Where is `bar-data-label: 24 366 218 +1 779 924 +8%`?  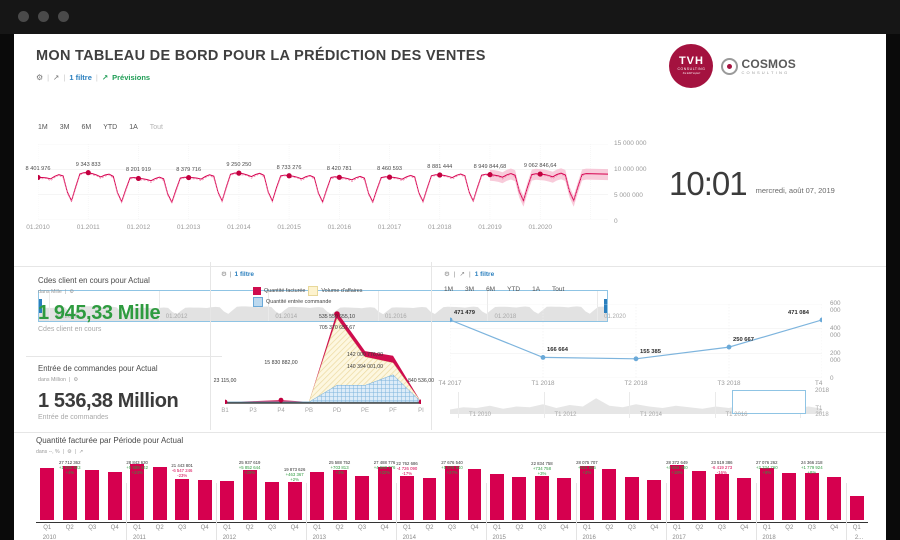
bar-data-label: 24 366 218 +1 779 924 +8% is located at coordinates (811, 467).